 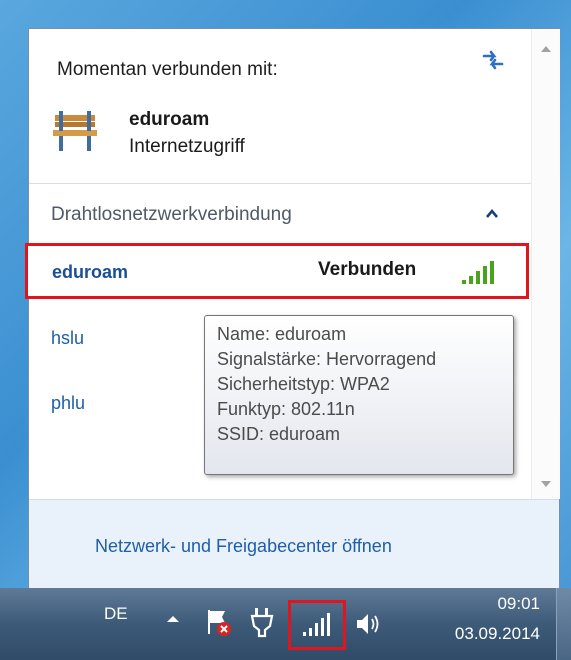 What do you see at coordinates (187, 146) in the screenshot?
I see `current-network-access: Internetzugriff` at bounding box center [187, 146].